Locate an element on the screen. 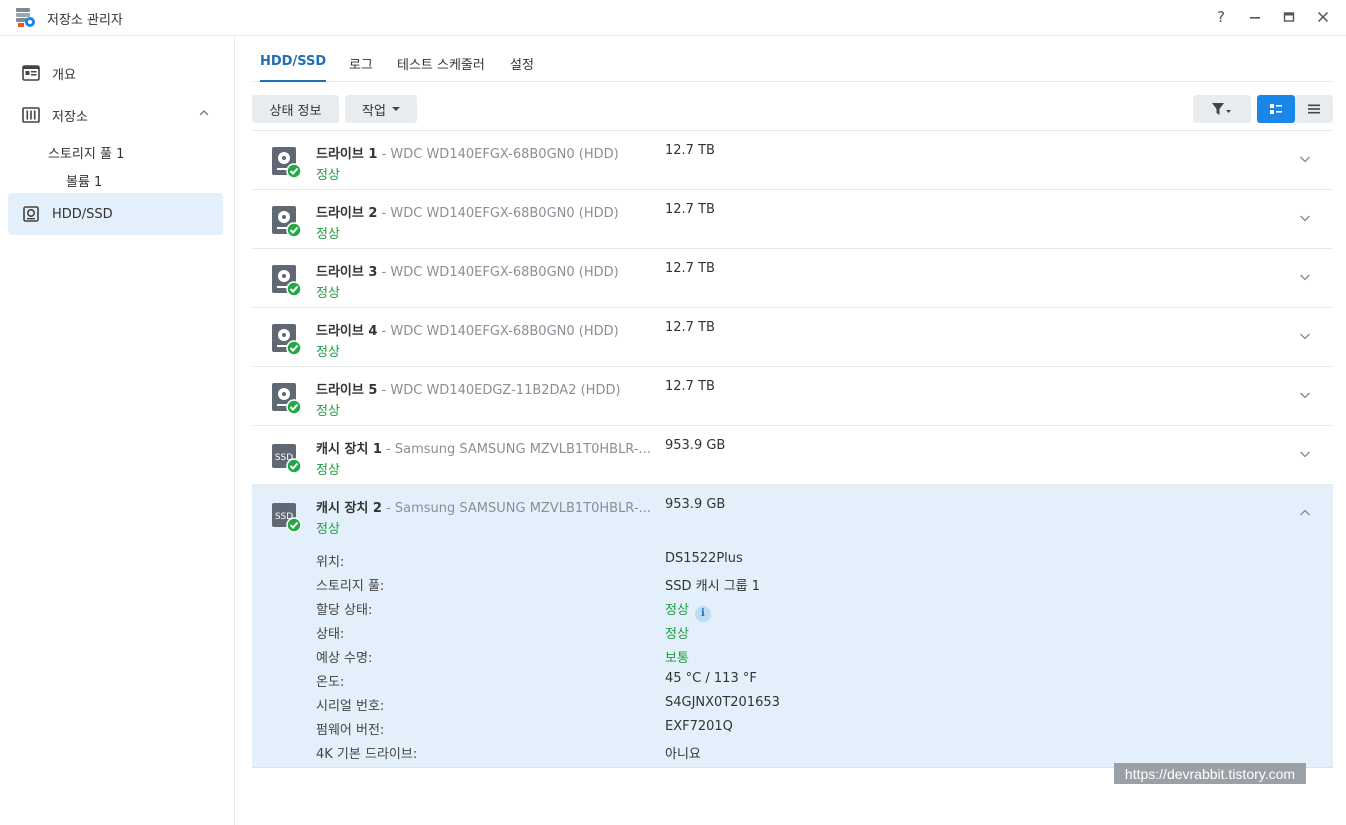  drive-model: - WDC WD140EDGZ-11B2DA2 (HDD) is located at coordinates (499, 390).